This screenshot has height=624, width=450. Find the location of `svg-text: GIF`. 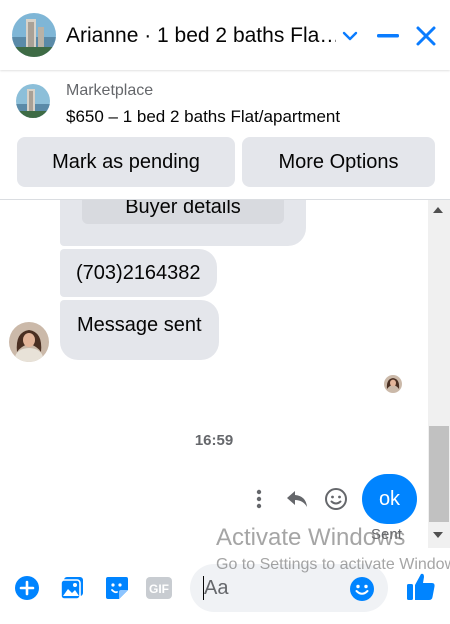

svg-text: GIF is located at coordinates (159, 589).